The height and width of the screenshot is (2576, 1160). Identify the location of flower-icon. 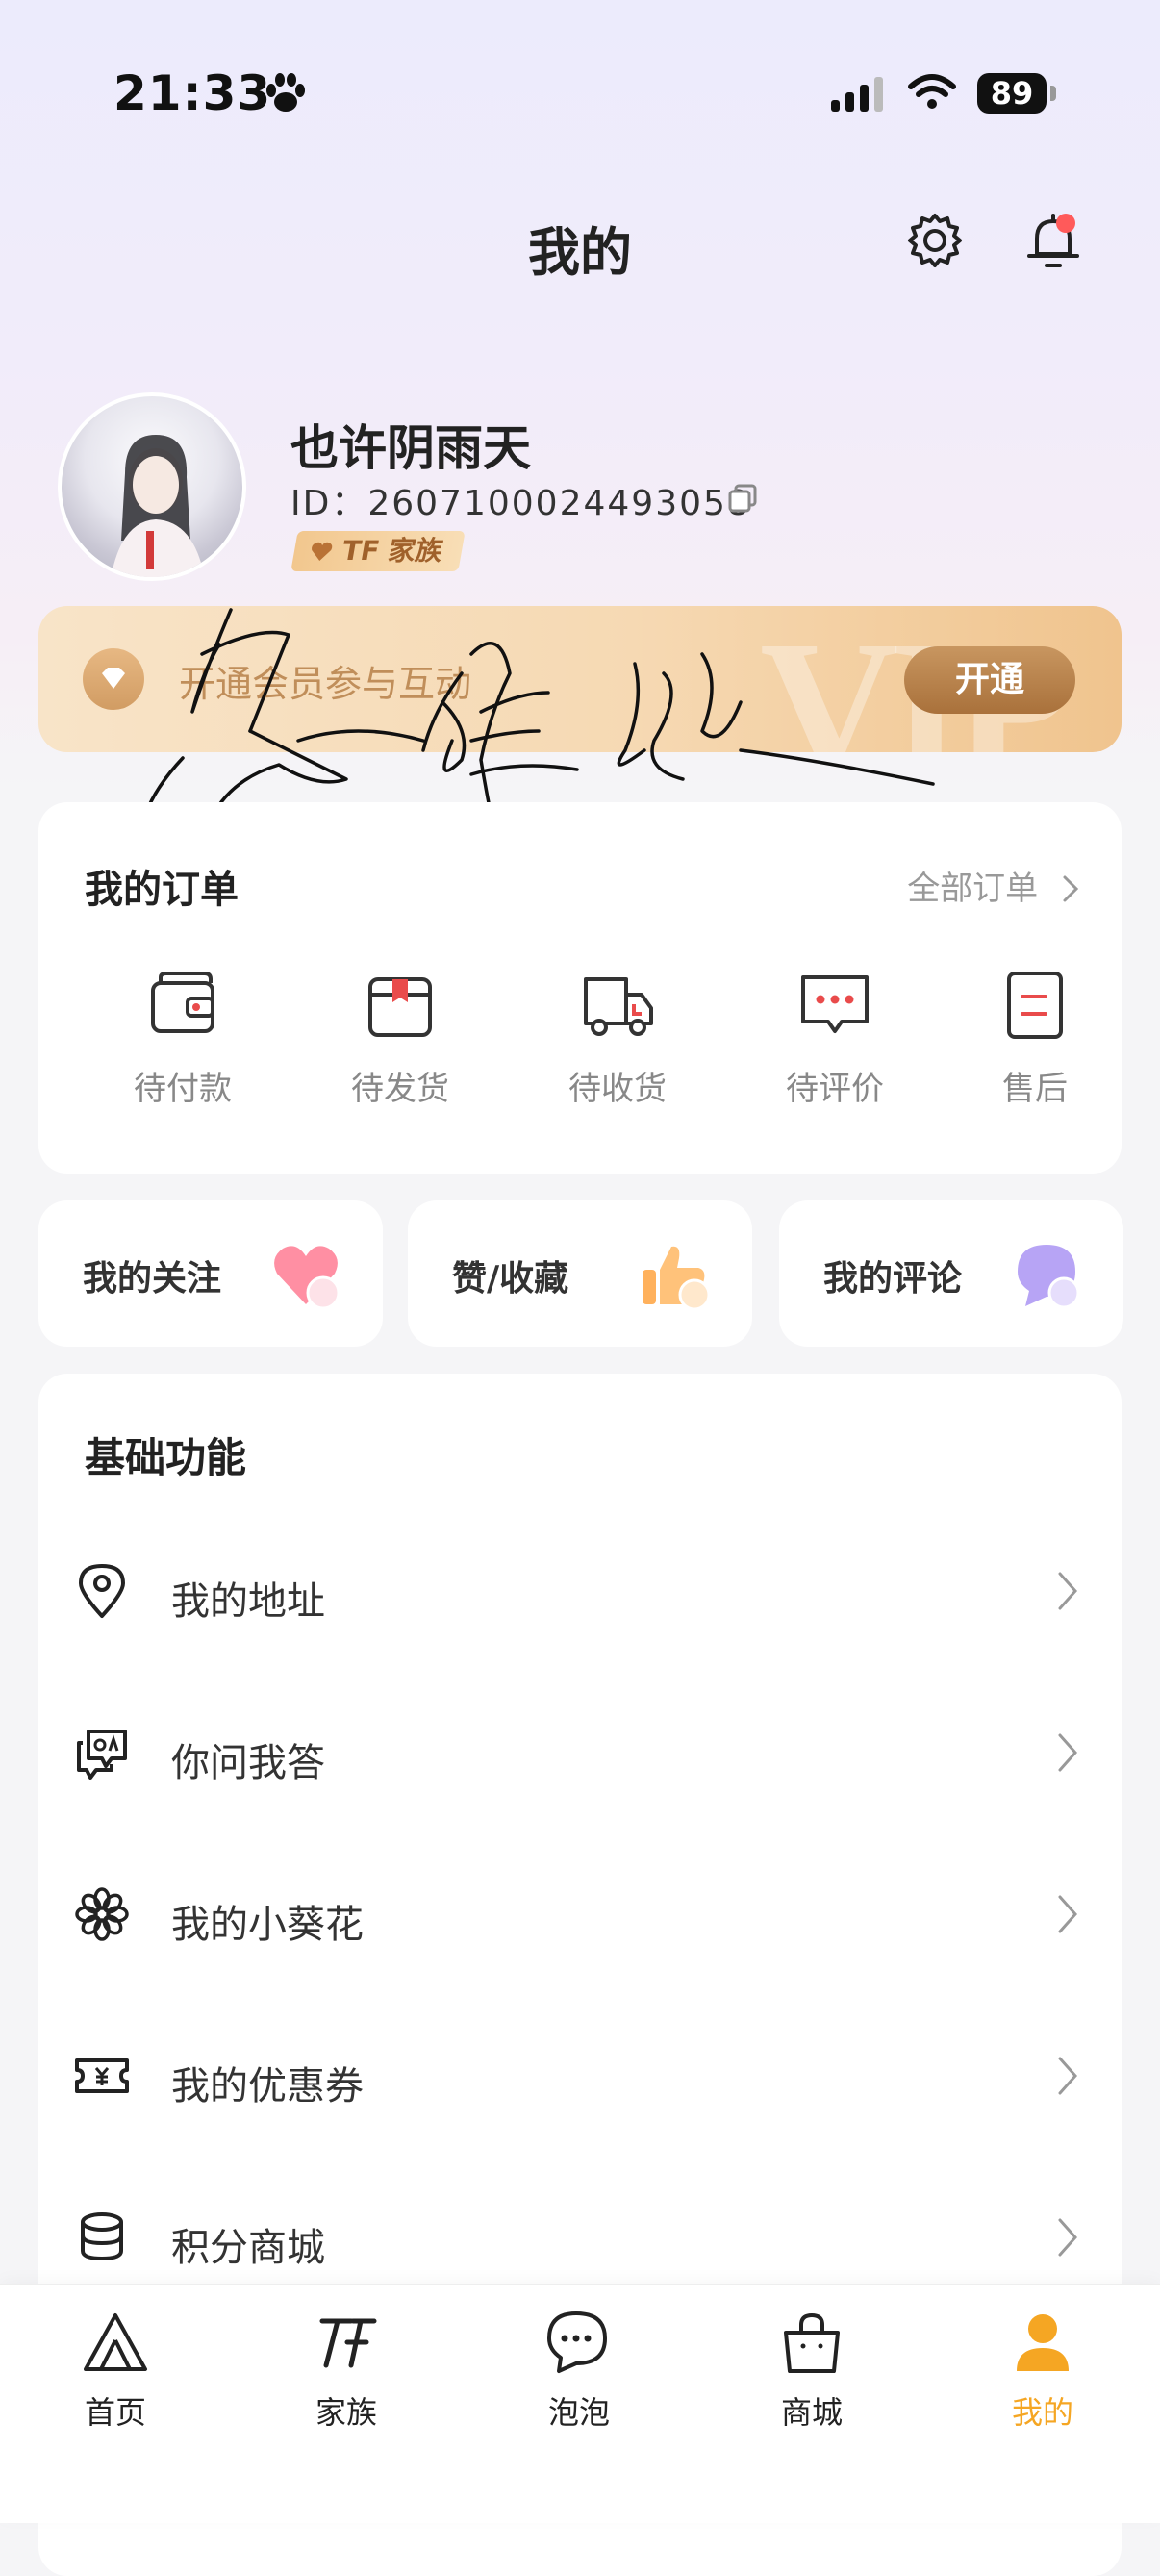
(102, 1914).